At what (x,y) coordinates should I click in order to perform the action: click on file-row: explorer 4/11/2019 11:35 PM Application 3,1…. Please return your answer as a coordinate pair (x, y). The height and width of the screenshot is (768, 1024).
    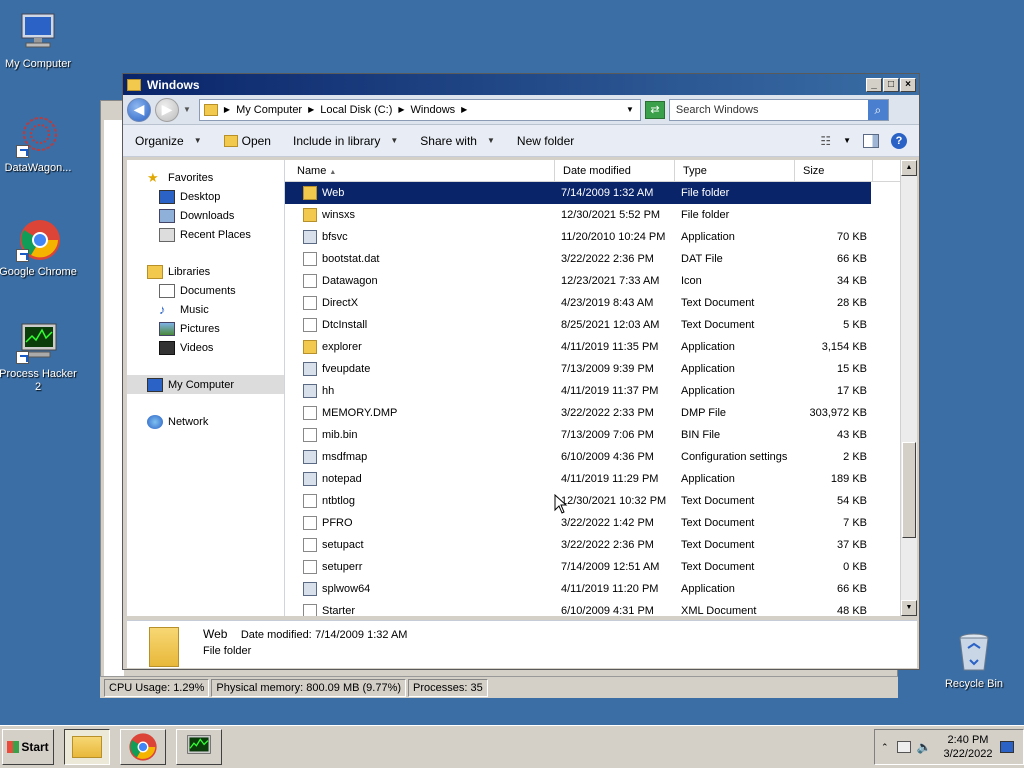
    Looking at the image, I should click on (601, 347).